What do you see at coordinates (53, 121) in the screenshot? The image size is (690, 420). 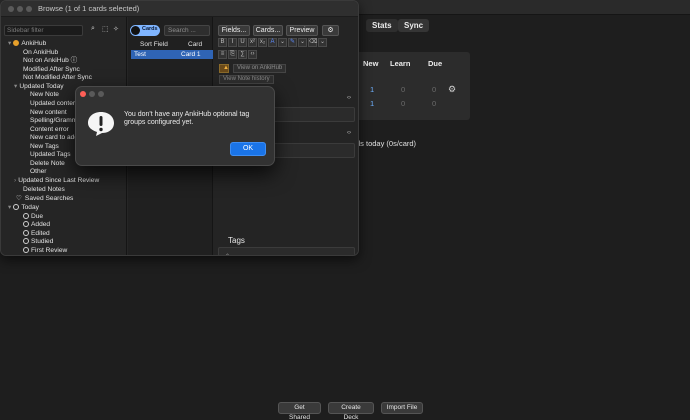 I see `sidebar-item-spelling-grammar: Spelling/Gramm` at bounding box center [53, 121].